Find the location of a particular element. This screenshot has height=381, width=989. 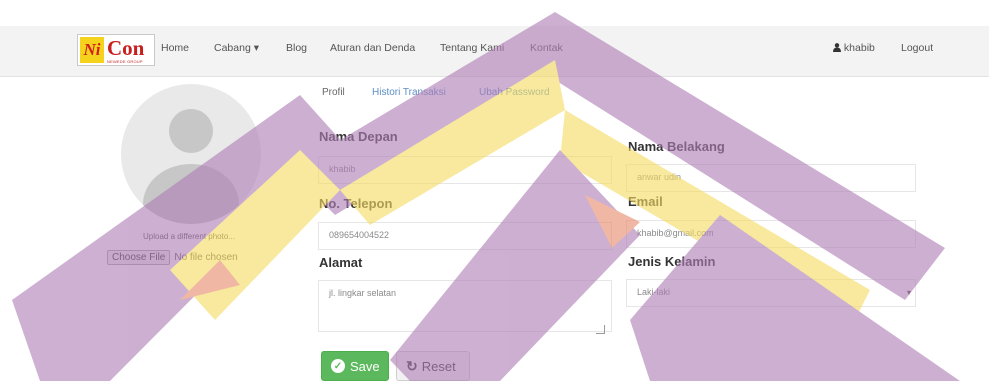

nav-tentang-kami: Tentang Kami is located at coordinates (472, 48).